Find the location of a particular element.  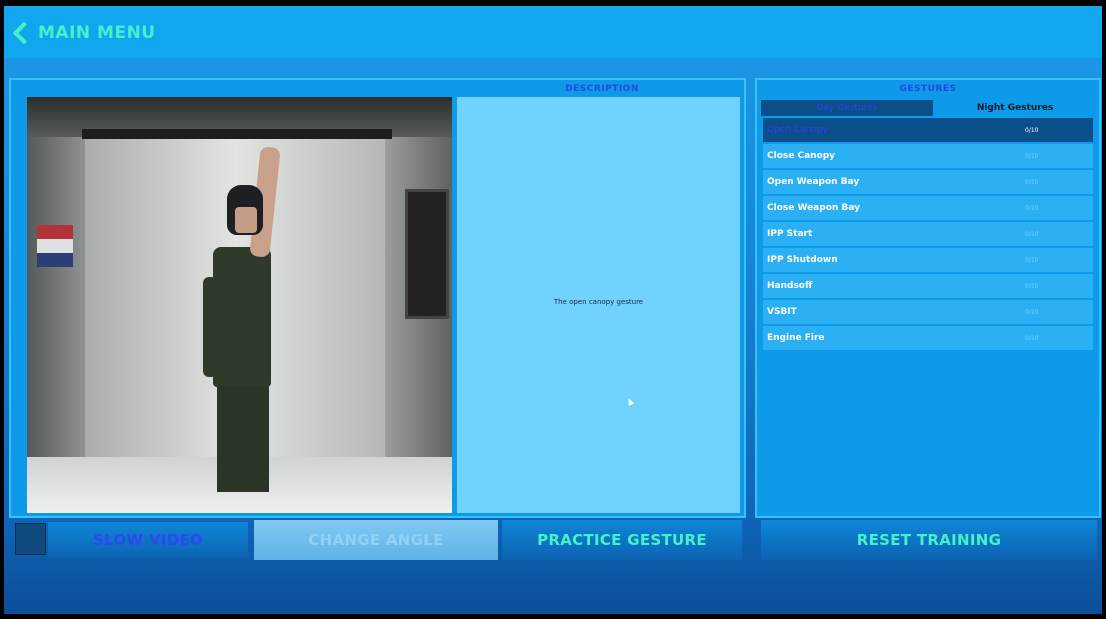

slow-video-button: SLOW VIDEO is located at coordinates (148, 540).